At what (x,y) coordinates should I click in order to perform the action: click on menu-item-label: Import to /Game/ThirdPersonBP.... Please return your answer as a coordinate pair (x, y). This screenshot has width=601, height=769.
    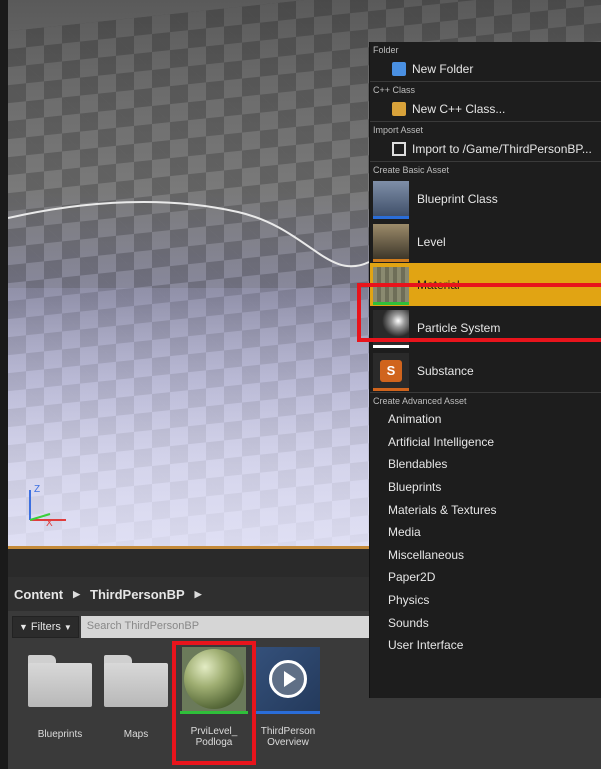
    Looking at the image, I should click on (502, 149).